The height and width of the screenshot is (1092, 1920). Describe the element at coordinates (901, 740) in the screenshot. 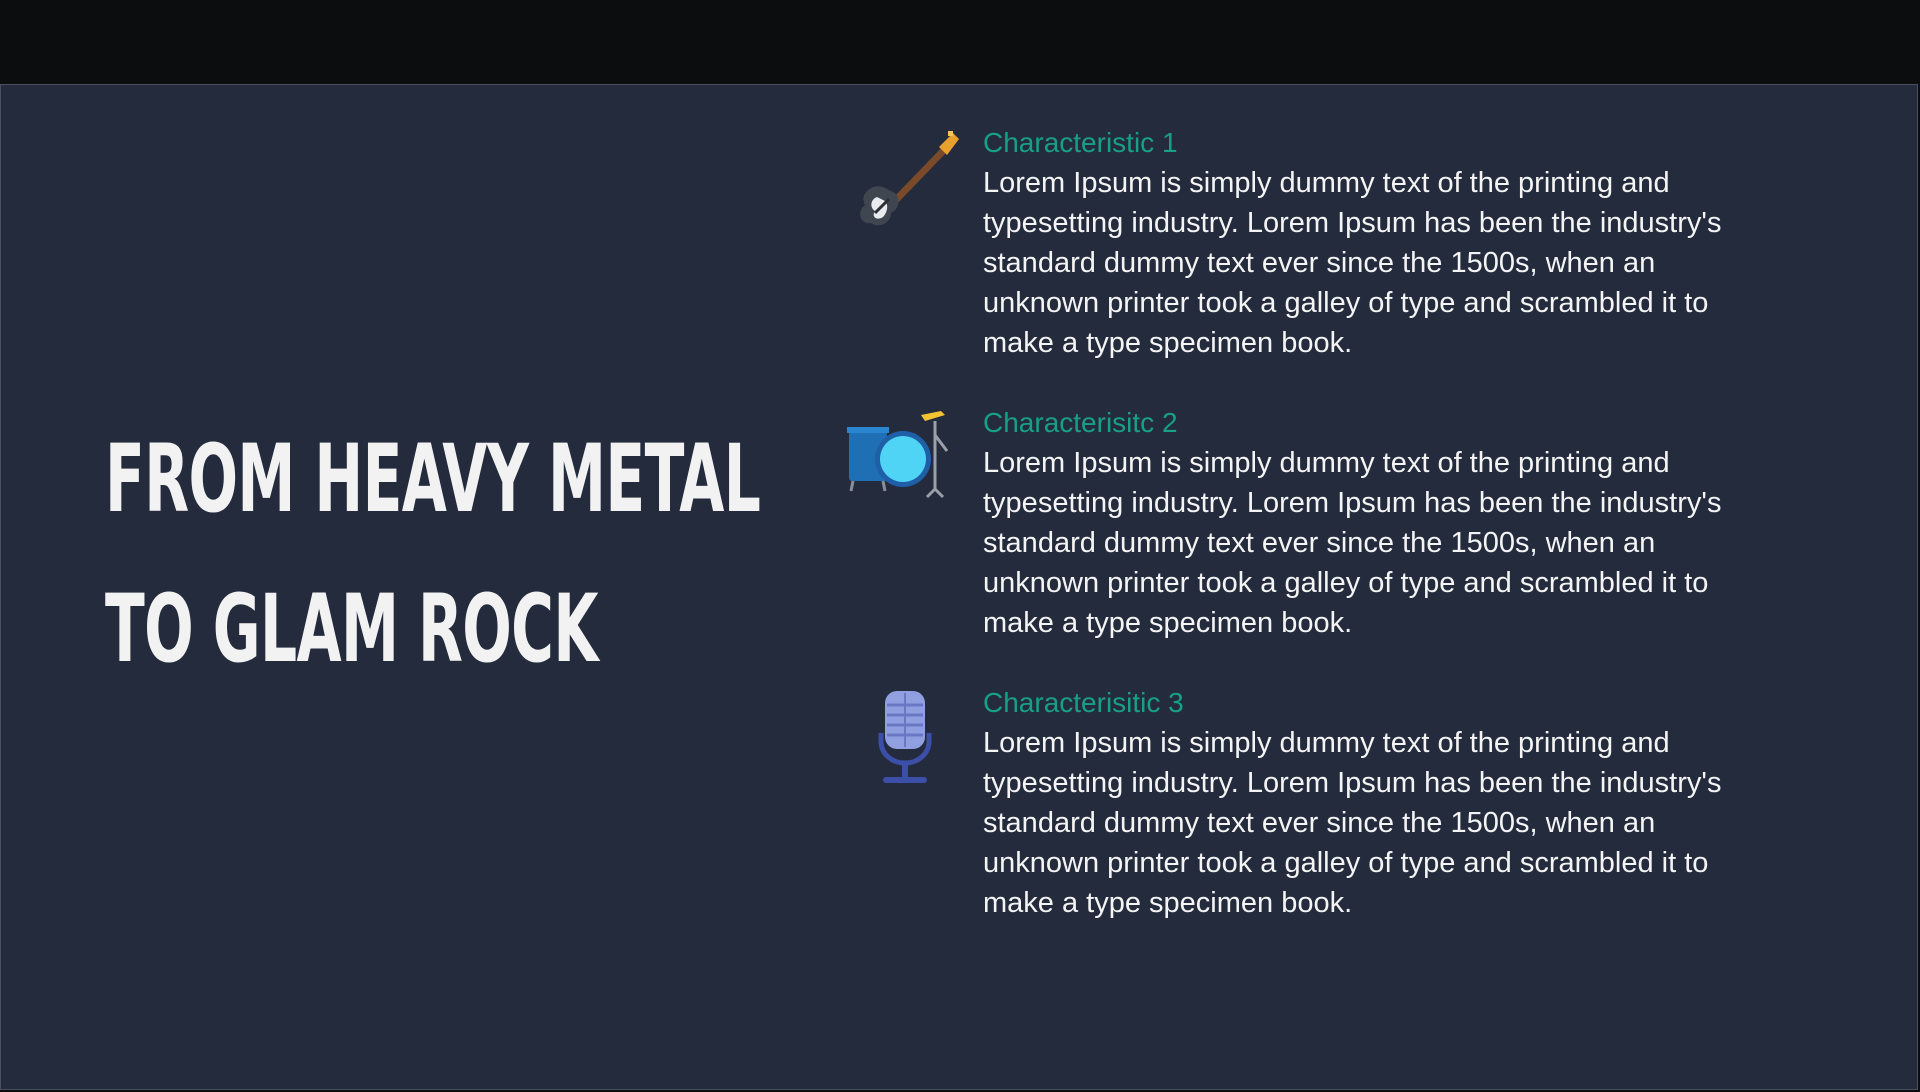

I see `microphone-icon` at that location.